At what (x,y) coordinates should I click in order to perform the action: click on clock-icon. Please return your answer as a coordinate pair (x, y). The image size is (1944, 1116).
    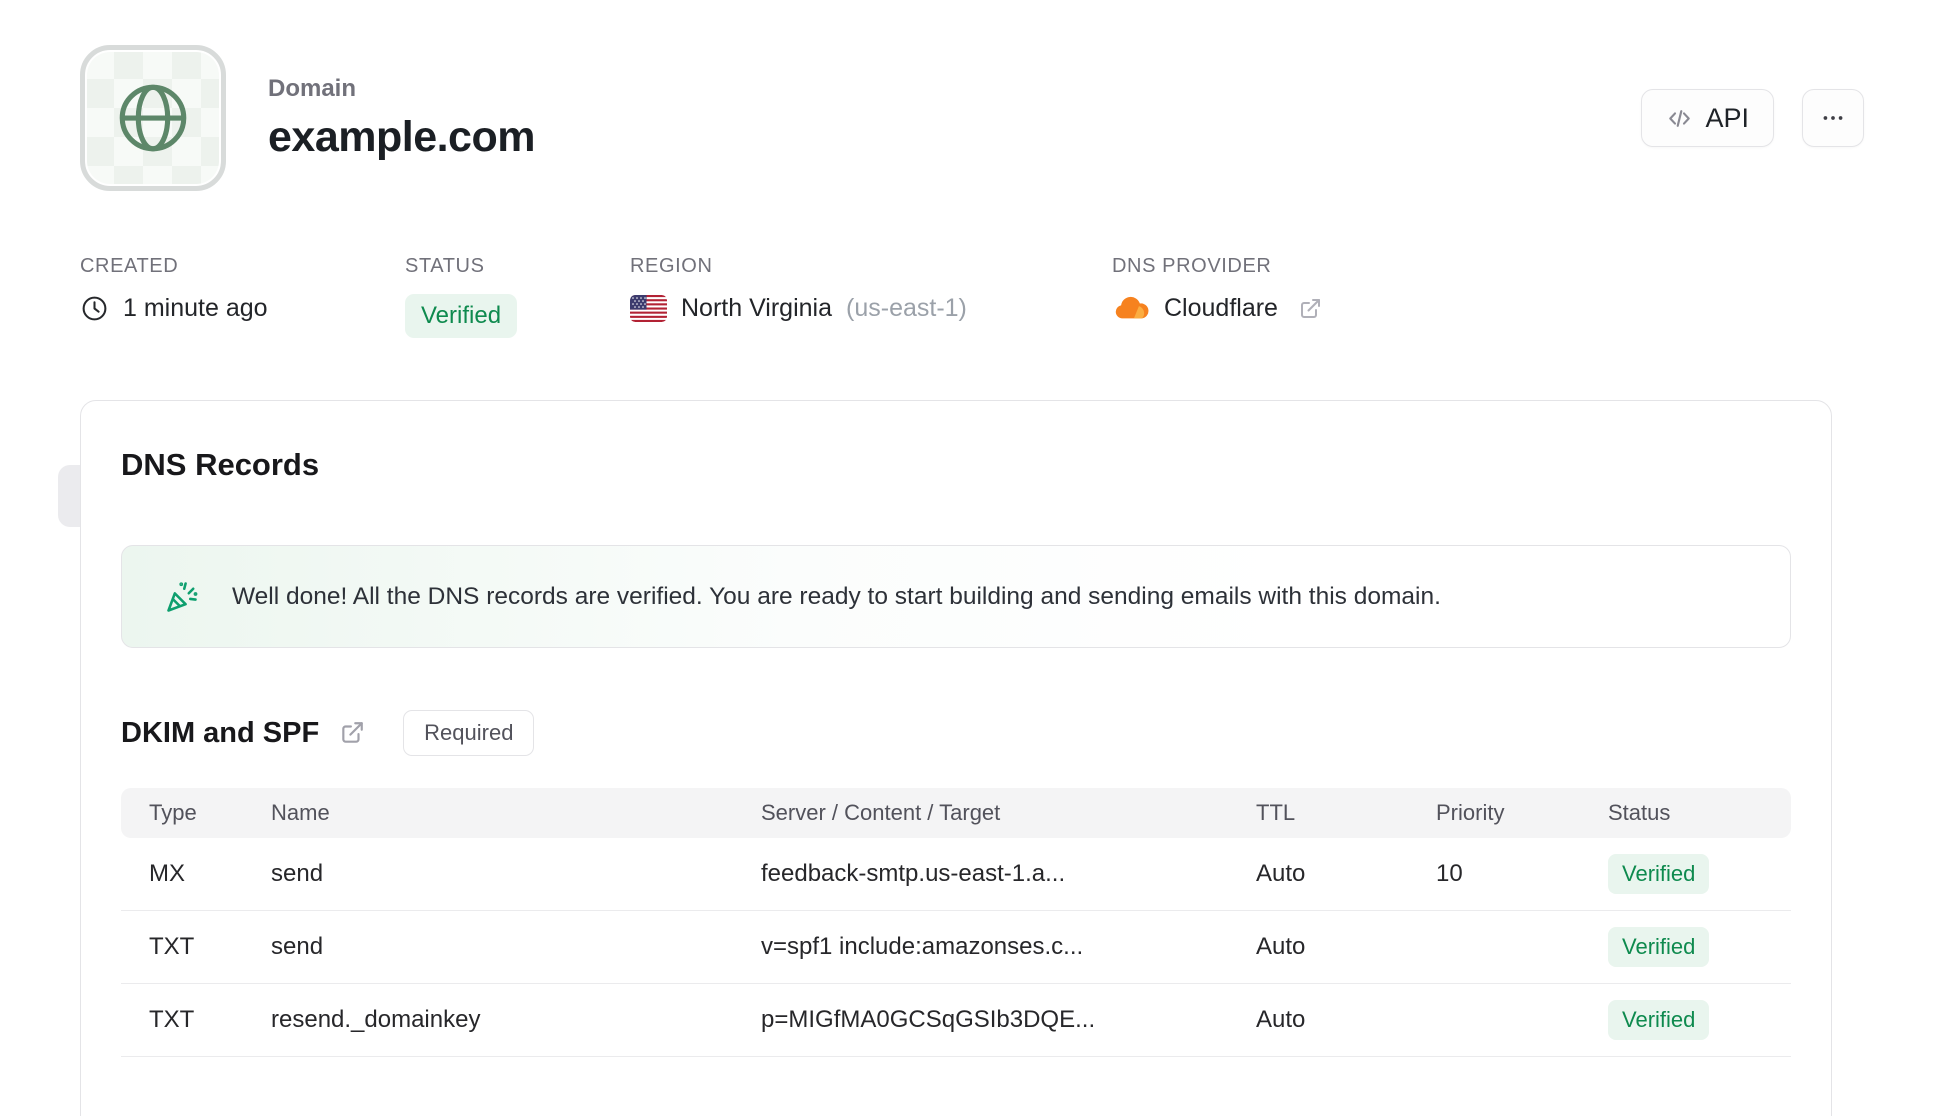
    Looking at the image, I should click on (94, 308).